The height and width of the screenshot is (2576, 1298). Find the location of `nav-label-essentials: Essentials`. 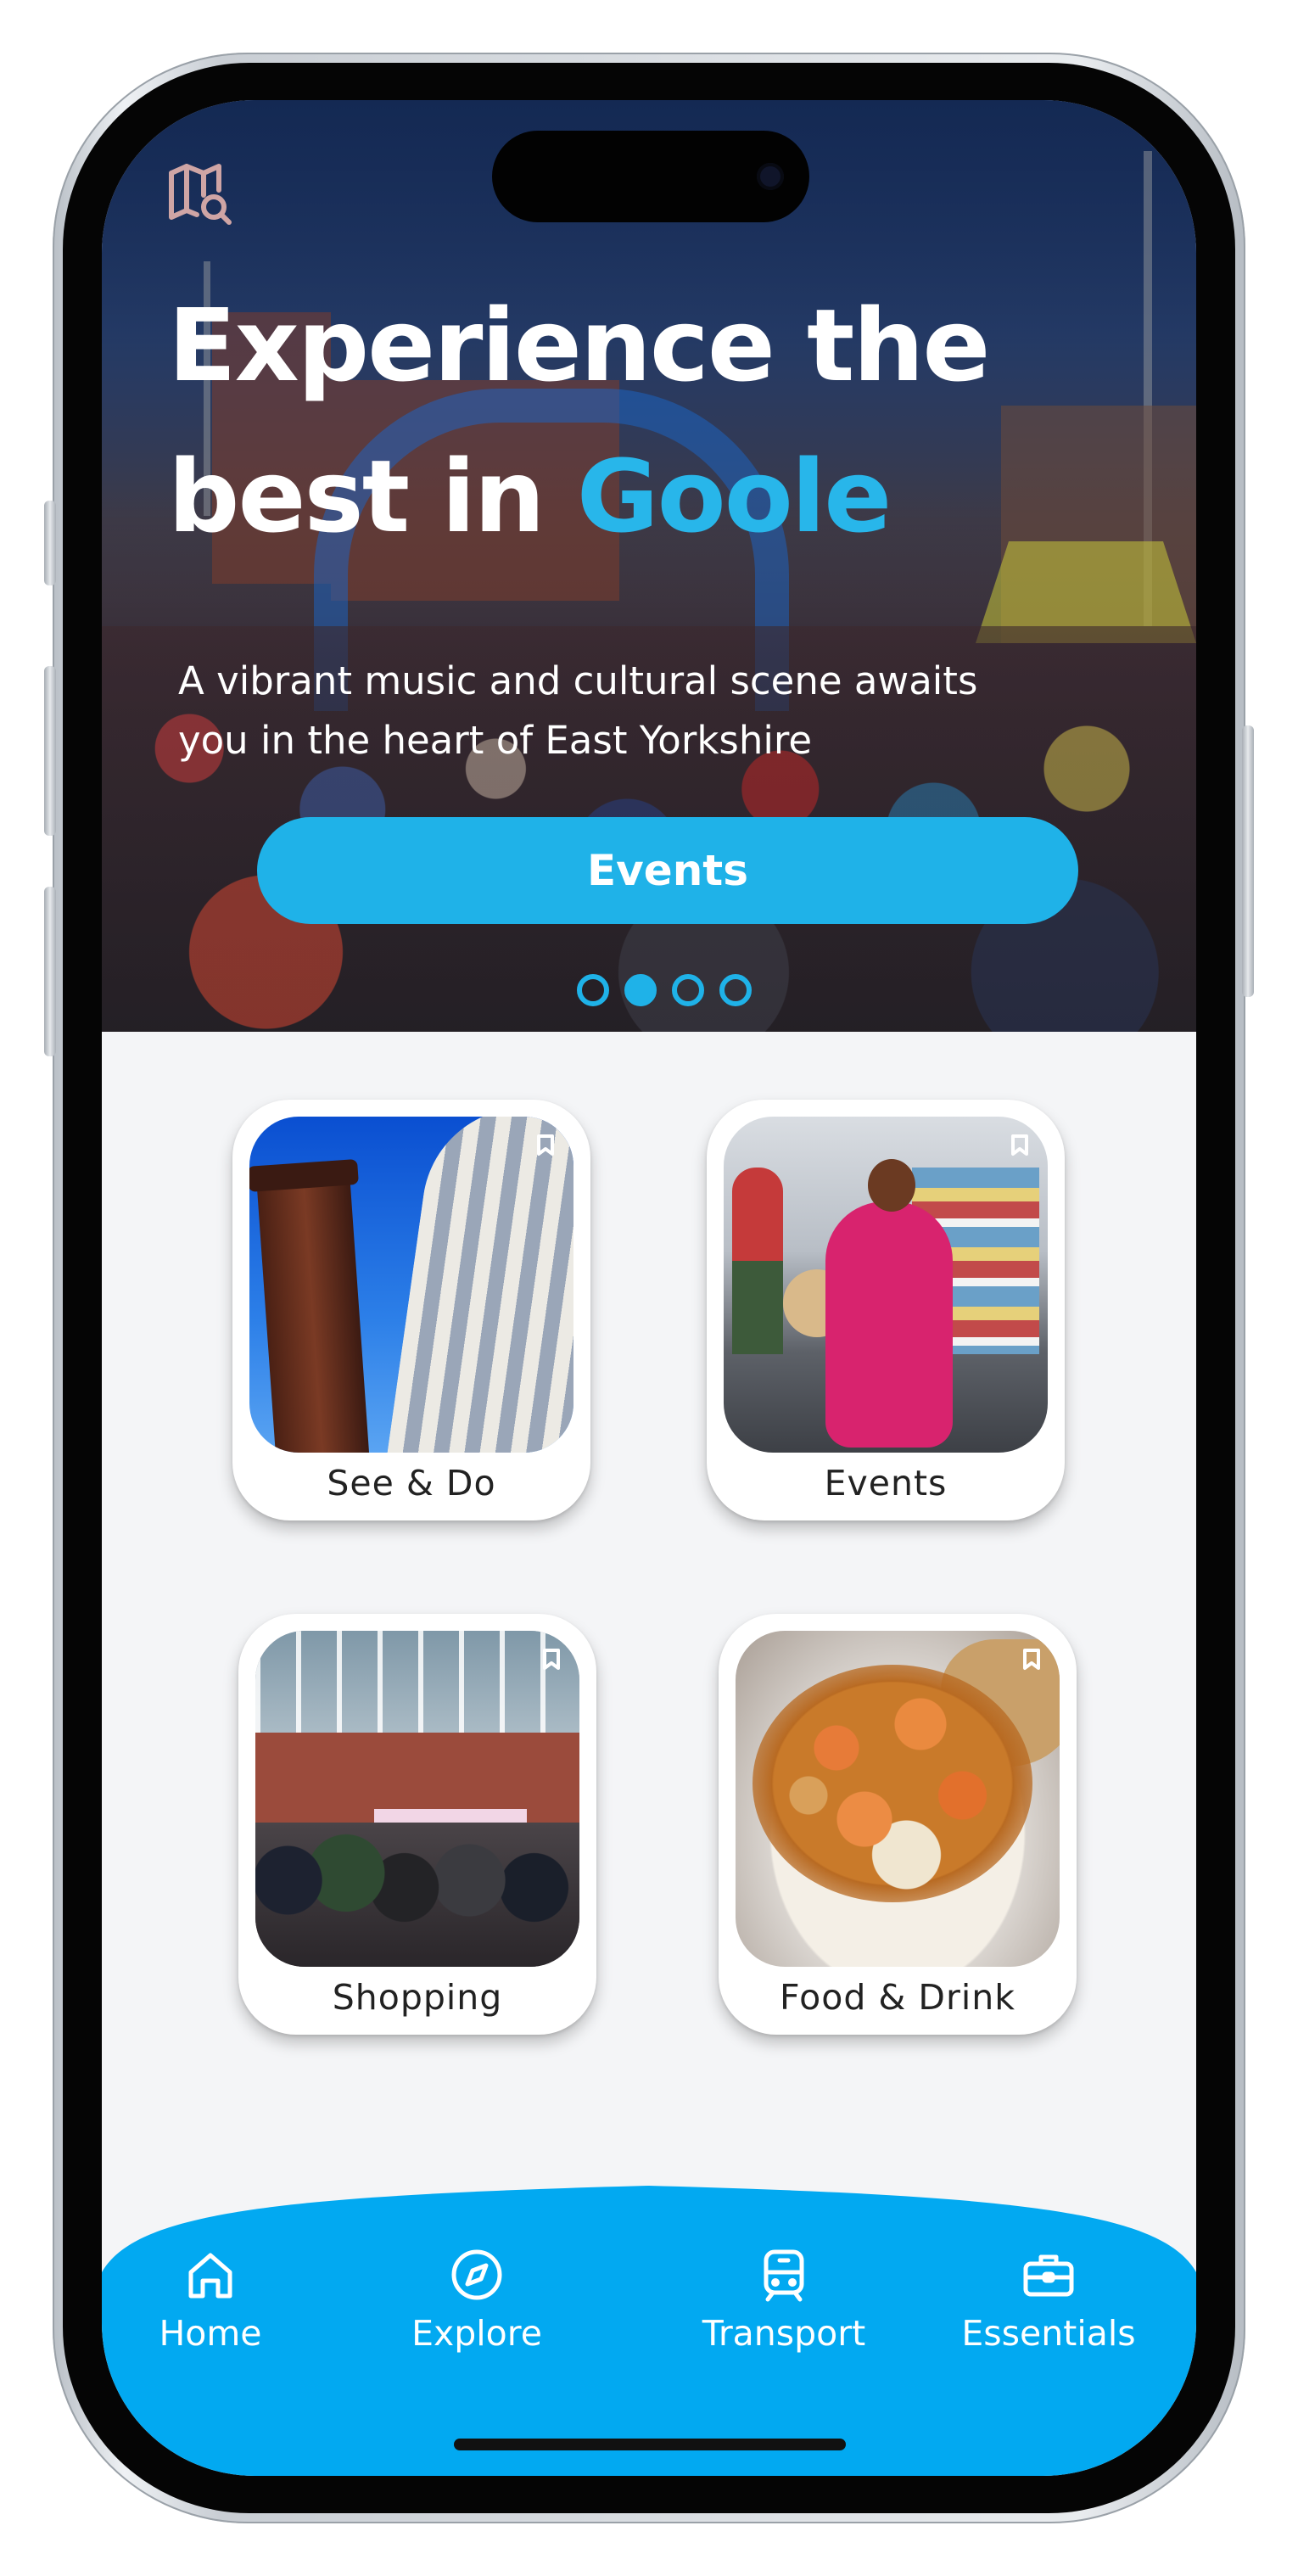

nav-label-essentials: Essentials is located at coordinates (1048, 2333).